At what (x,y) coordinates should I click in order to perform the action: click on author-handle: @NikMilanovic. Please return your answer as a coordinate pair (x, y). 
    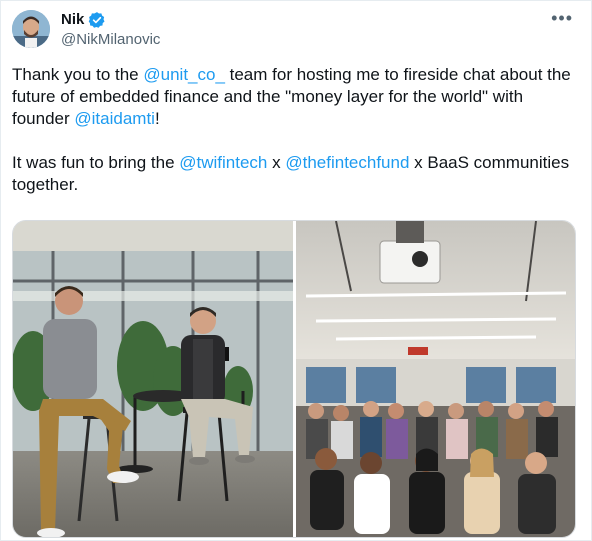
    Looking at the image, I should click on (110, 40).